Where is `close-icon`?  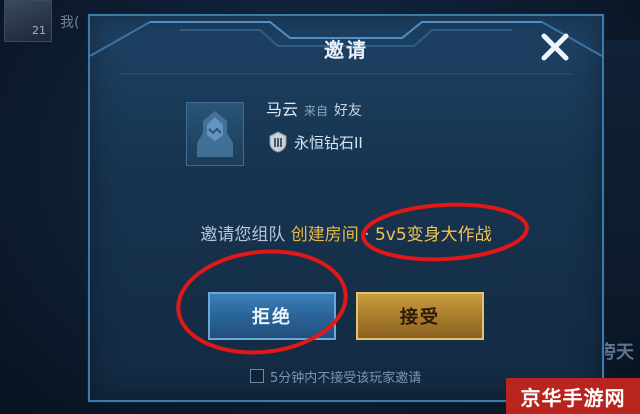 close-icon is located at coordinates (555, 47).